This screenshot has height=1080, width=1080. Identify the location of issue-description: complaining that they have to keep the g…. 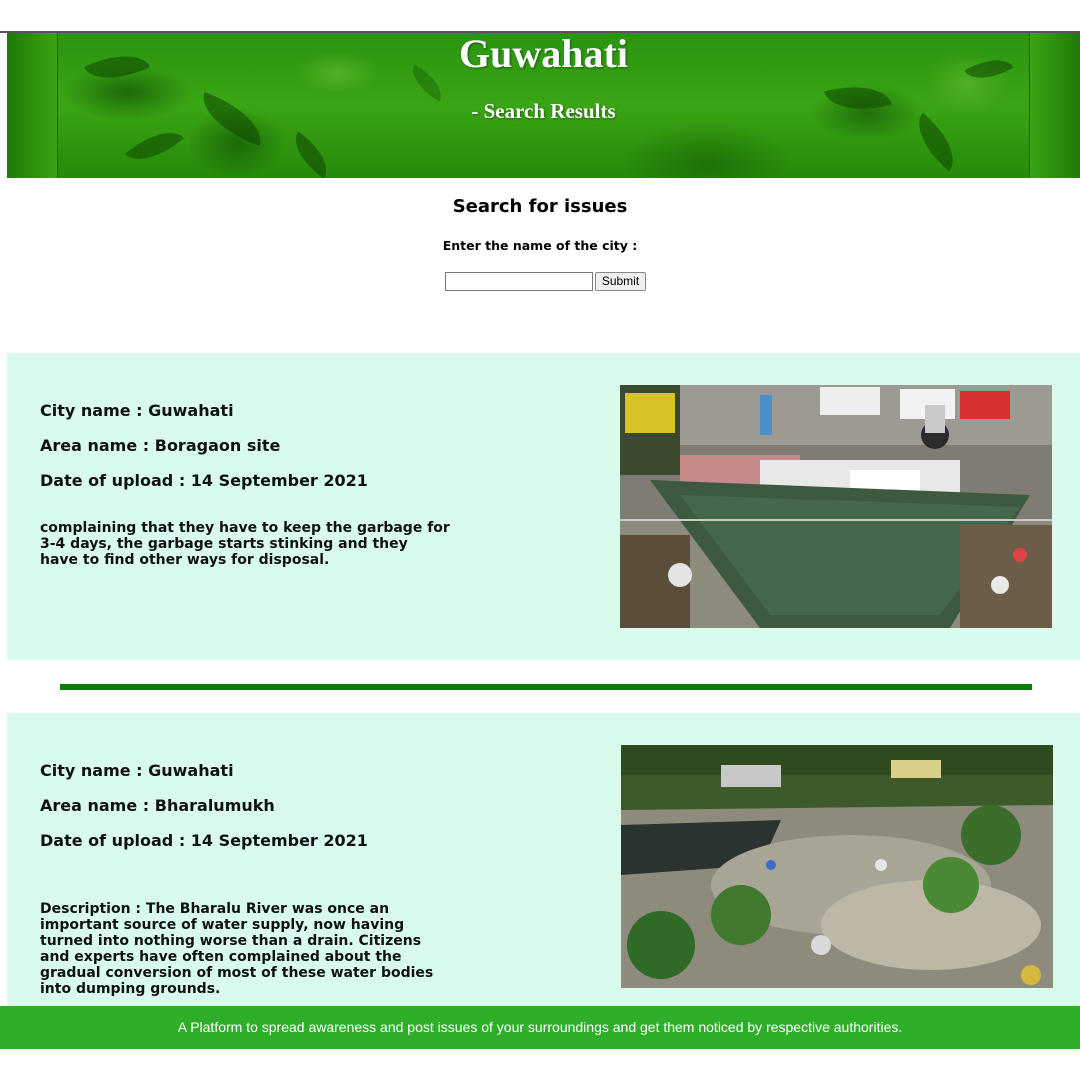
(245, 544).